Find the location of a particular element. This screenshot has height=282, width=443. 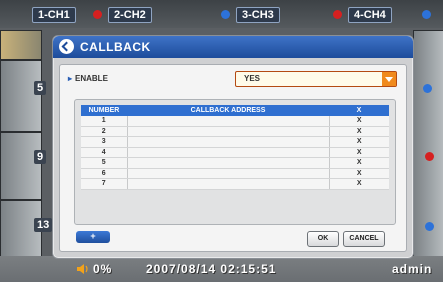

table-row: 5X is located at coordinates (235, 163).